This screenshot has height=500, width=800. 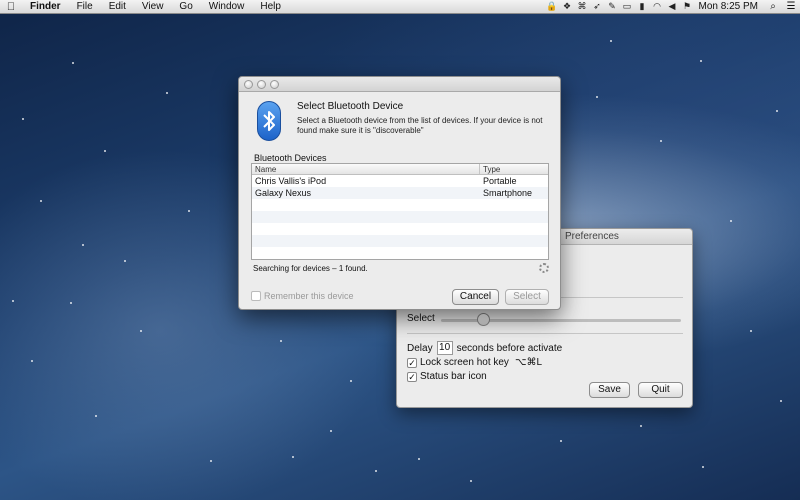 What do you see at coordinates (475, 297) in the screenshot?
I see `cancel-button: Cancel` at bounding box center [475, 297].